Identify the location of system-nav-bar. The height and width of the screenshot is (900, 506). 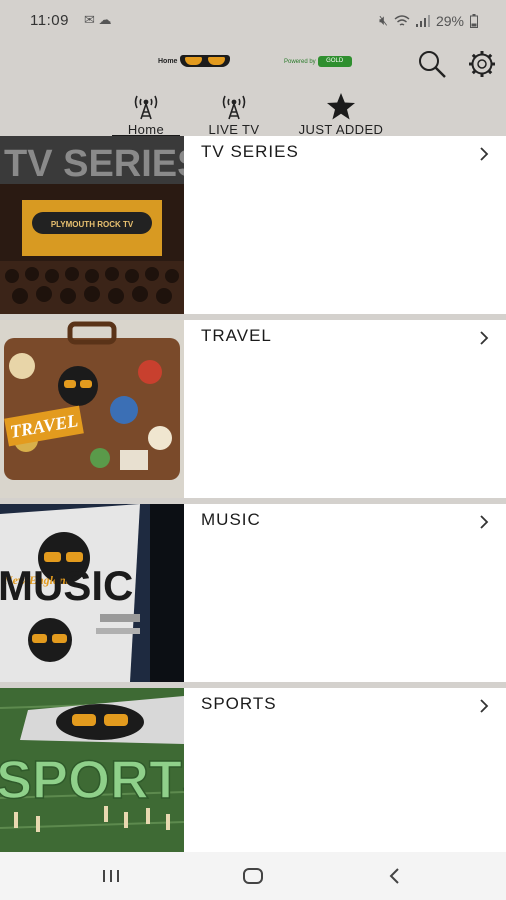
(253, 876).